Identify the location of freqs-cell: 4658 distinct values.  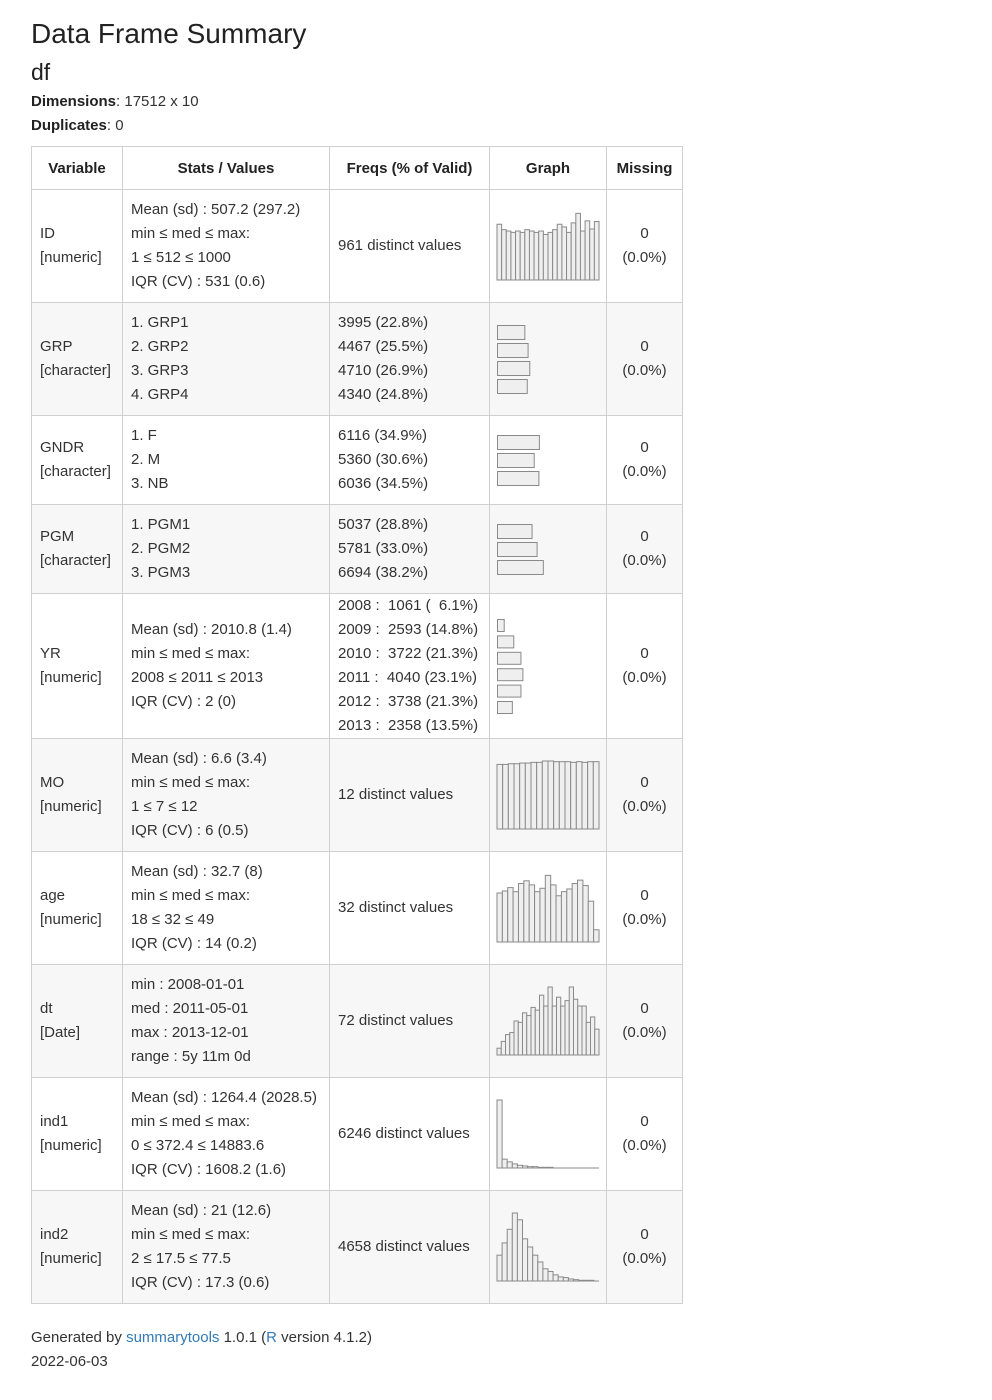
(409, 1247).